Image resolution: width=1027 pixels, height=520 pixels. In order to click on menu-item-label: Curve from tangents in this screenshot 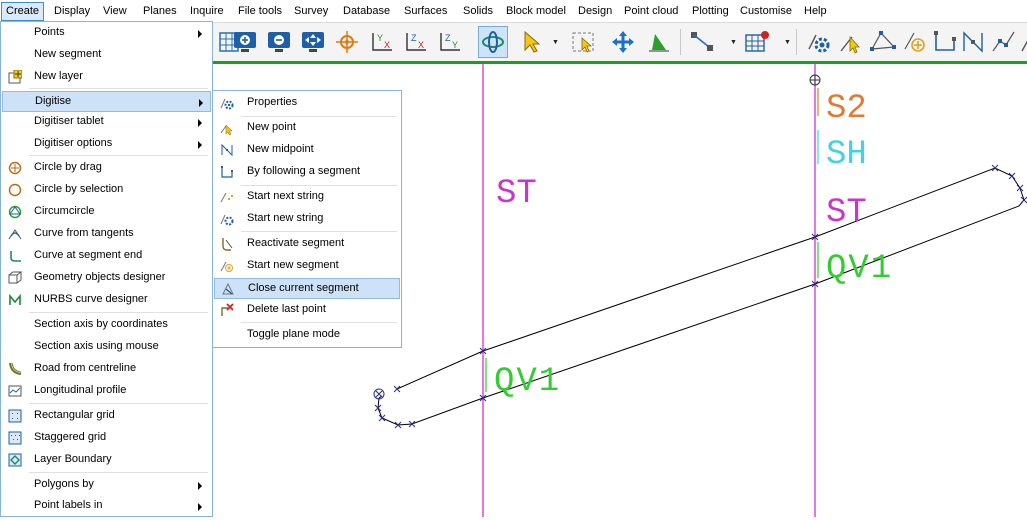, I will do `click(84, 233)`.